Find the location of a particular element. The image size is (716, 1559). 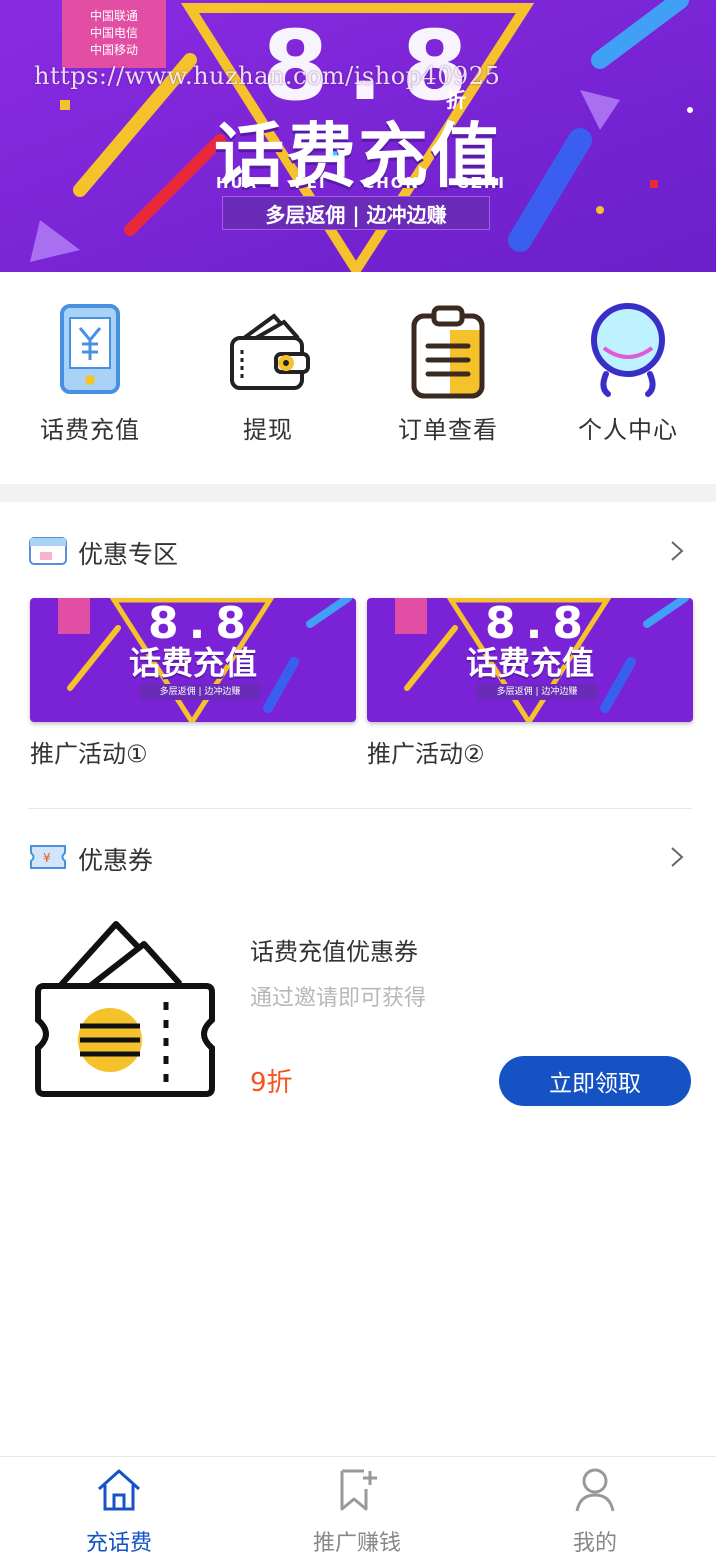

coupon-ticket-icon is located at coordinates (125, 1011).